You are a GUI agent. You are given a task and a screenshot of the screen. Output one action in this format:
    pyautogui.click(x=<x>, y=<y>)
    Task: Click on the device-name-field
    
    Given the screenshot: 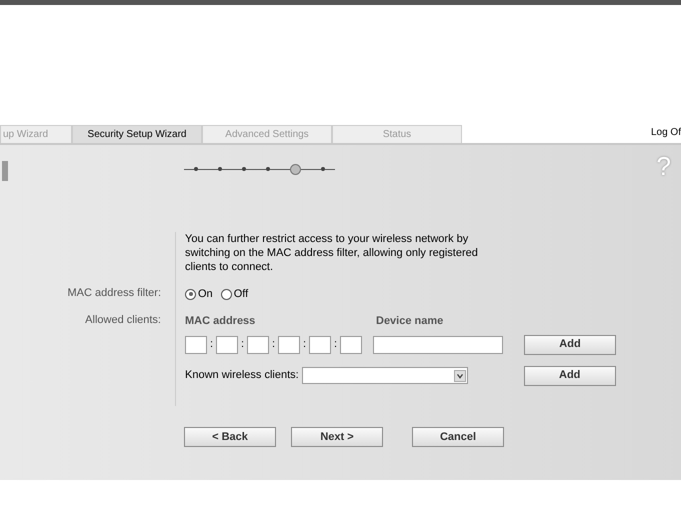 What is the action you would take?
    pyautogui.click(x=438, y=345)
    